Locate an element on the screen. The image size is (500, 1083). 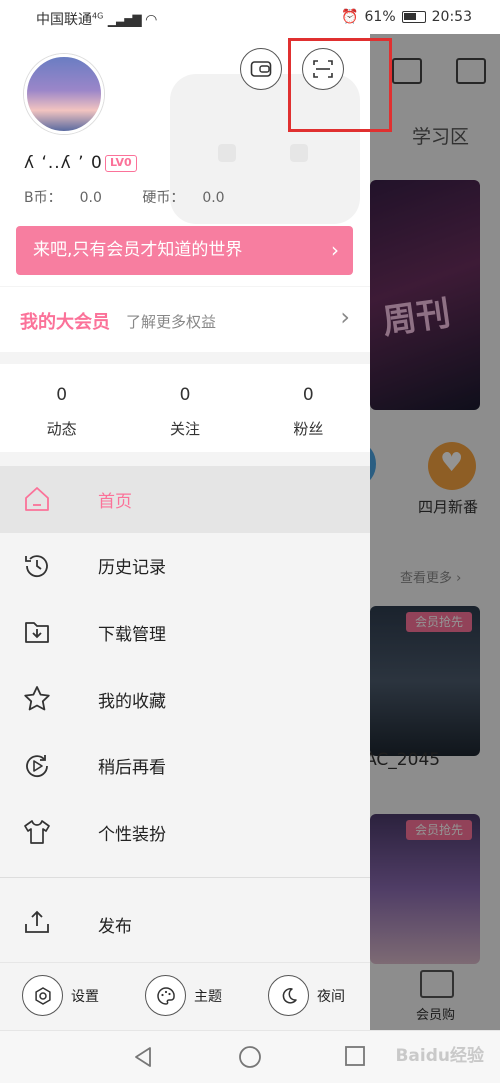
clock: 20:53 is located at coordinates (451, 17).